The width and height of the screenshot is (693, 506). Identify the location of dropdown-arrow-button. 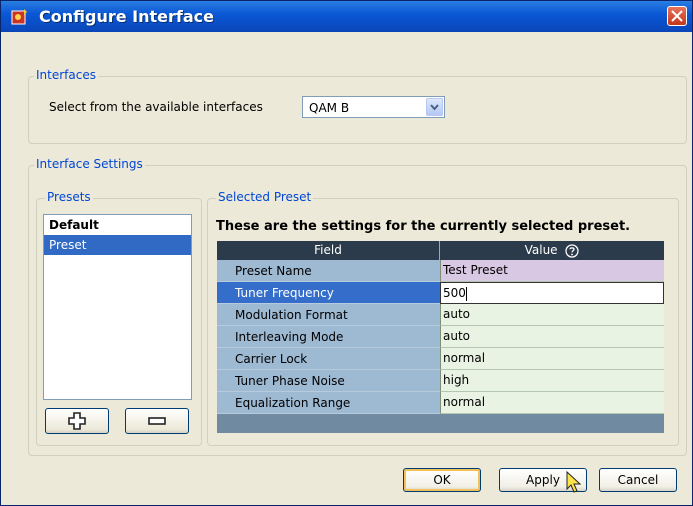
(434, 107).